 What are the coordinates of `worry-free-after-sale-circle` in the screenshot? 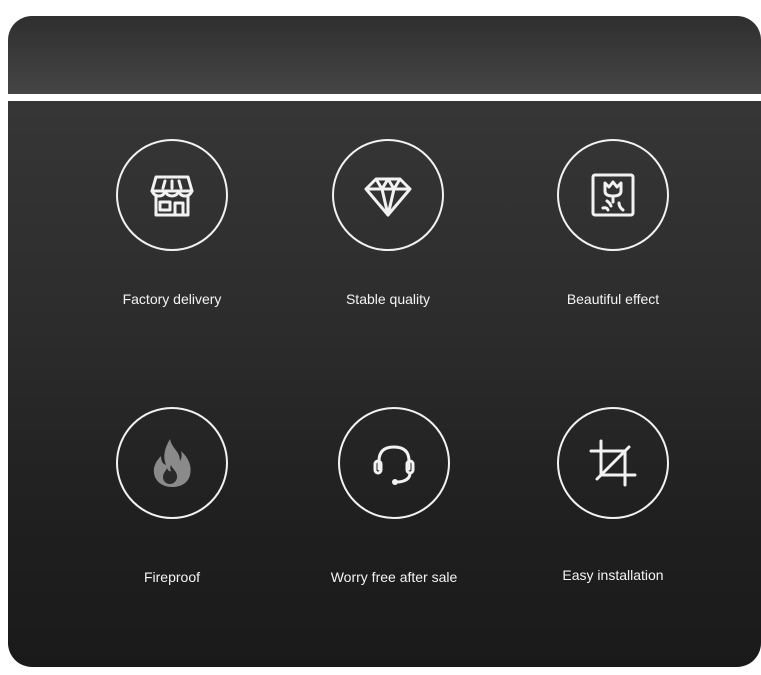 It's located at (394, 463).